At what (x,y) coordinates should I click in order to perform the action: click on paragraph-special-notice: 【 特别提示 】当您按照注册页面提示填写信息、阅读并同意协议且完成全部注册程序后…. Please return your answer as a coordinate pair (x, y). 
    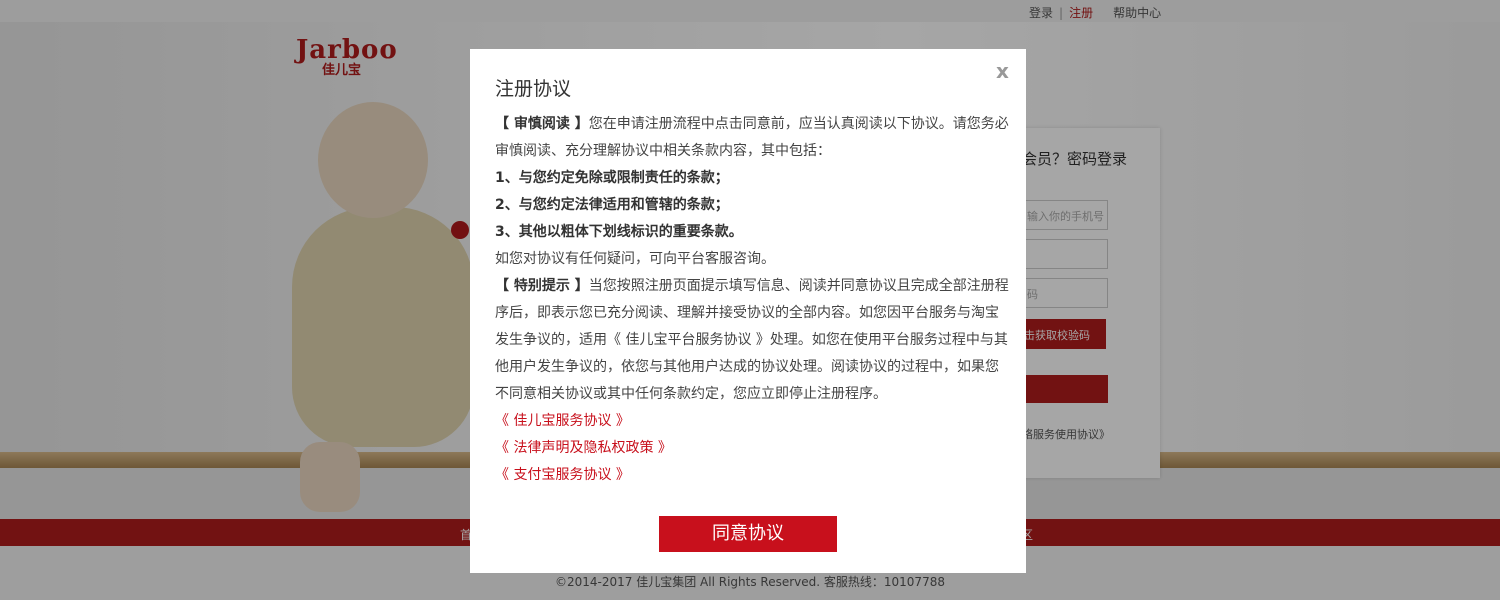
    Looking at the image, I should click on (752, 340).